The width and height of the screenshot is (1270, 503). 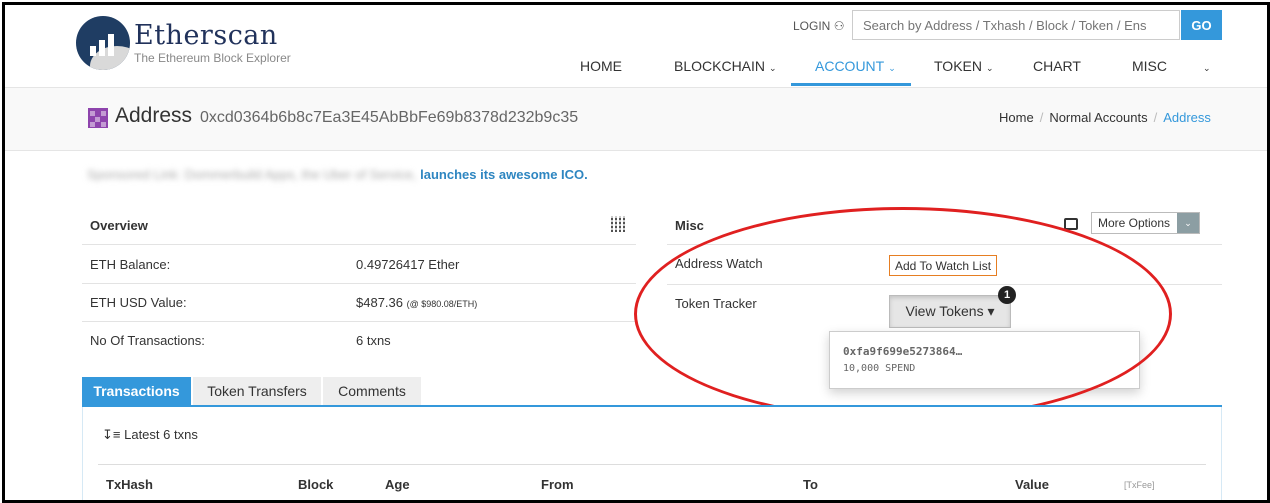 What do you see at coordinates (504, 174) in the screenshot?
I see `sponsored-link-text: launches its awesome ICO.` at bounding box center [504, 174].